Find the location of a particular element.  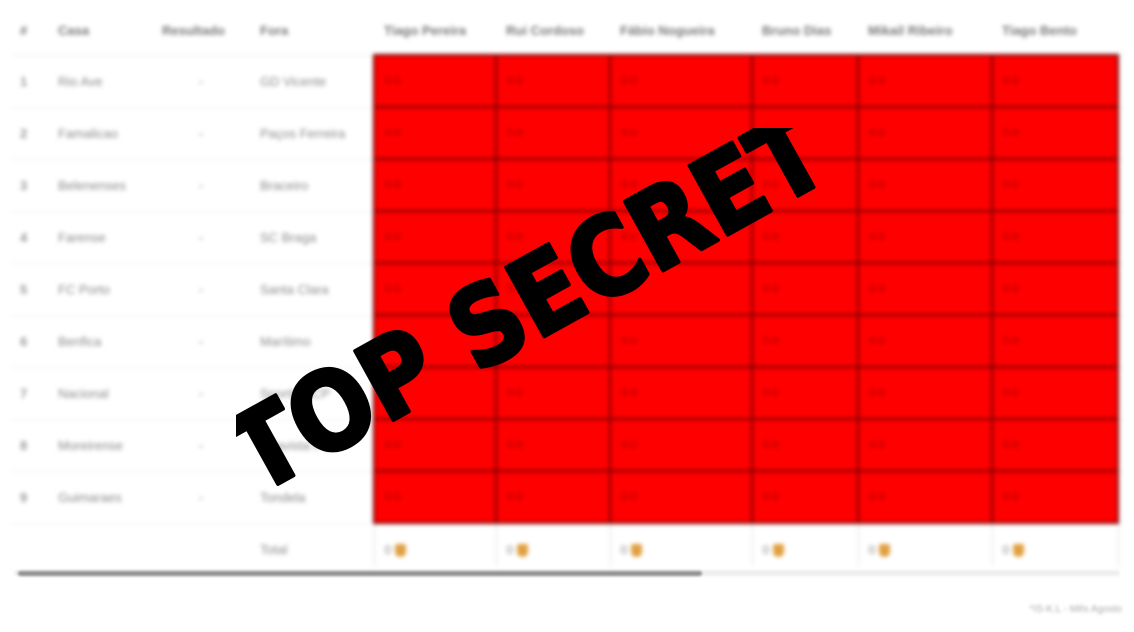

table-row: 9 Guimaraes - Tondela 0-0 0-0 0-0 0-0 0-0 0-0 is located at coordinates (567, 497).